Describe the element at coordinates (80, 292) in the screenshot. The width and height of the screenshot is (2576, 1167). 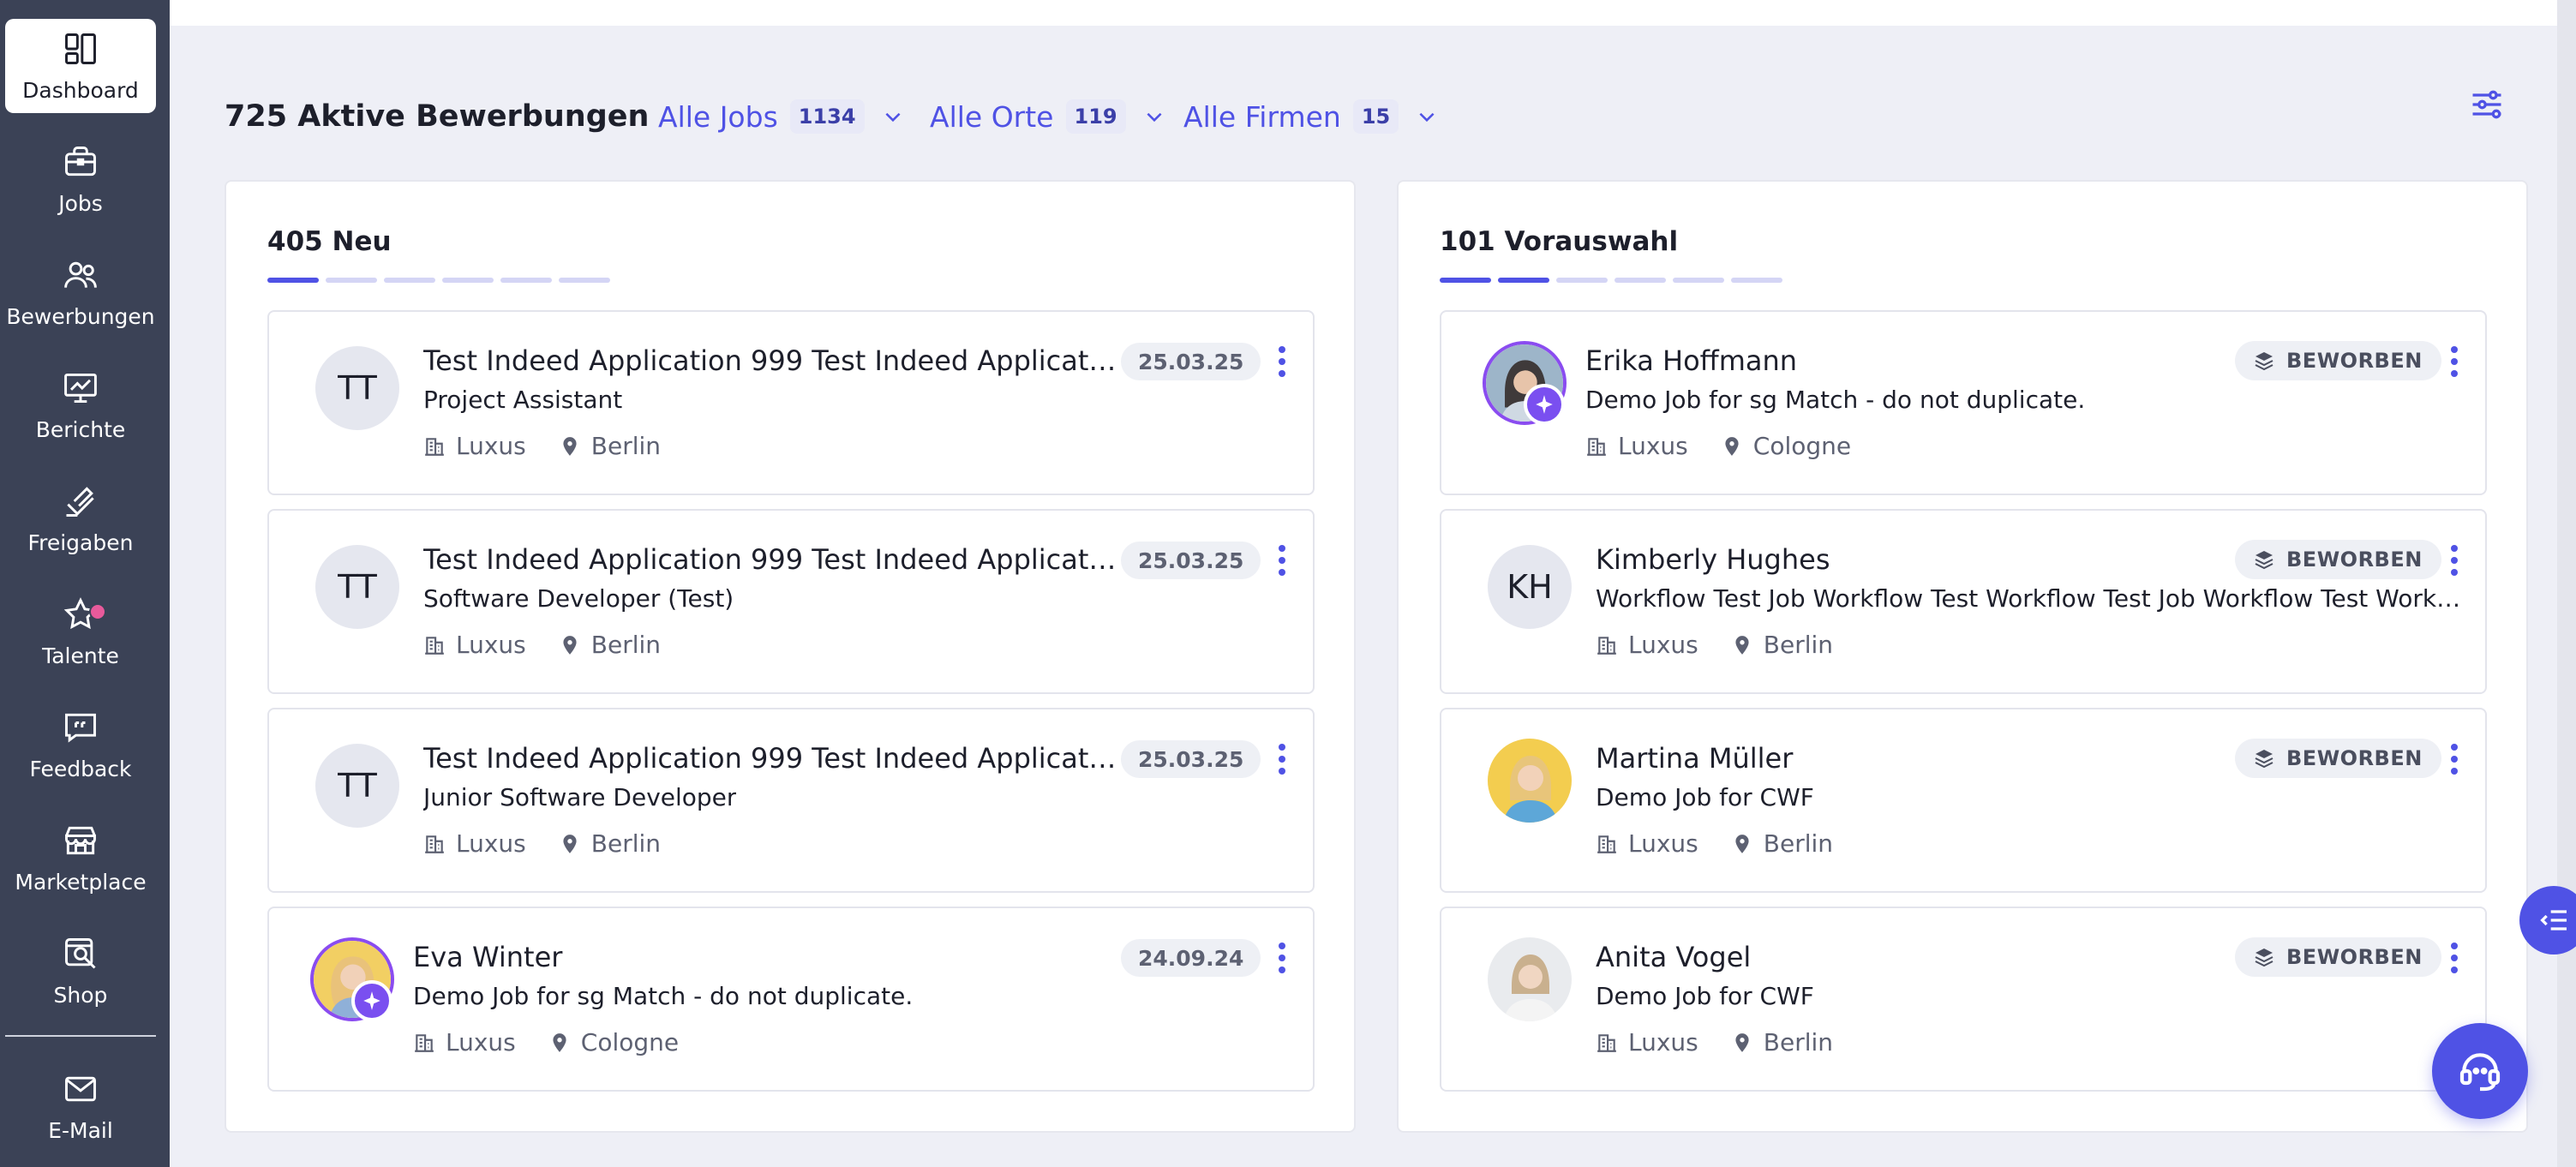
I see `sidebar-item-bewerbungen: Bewerbungen` at that location.